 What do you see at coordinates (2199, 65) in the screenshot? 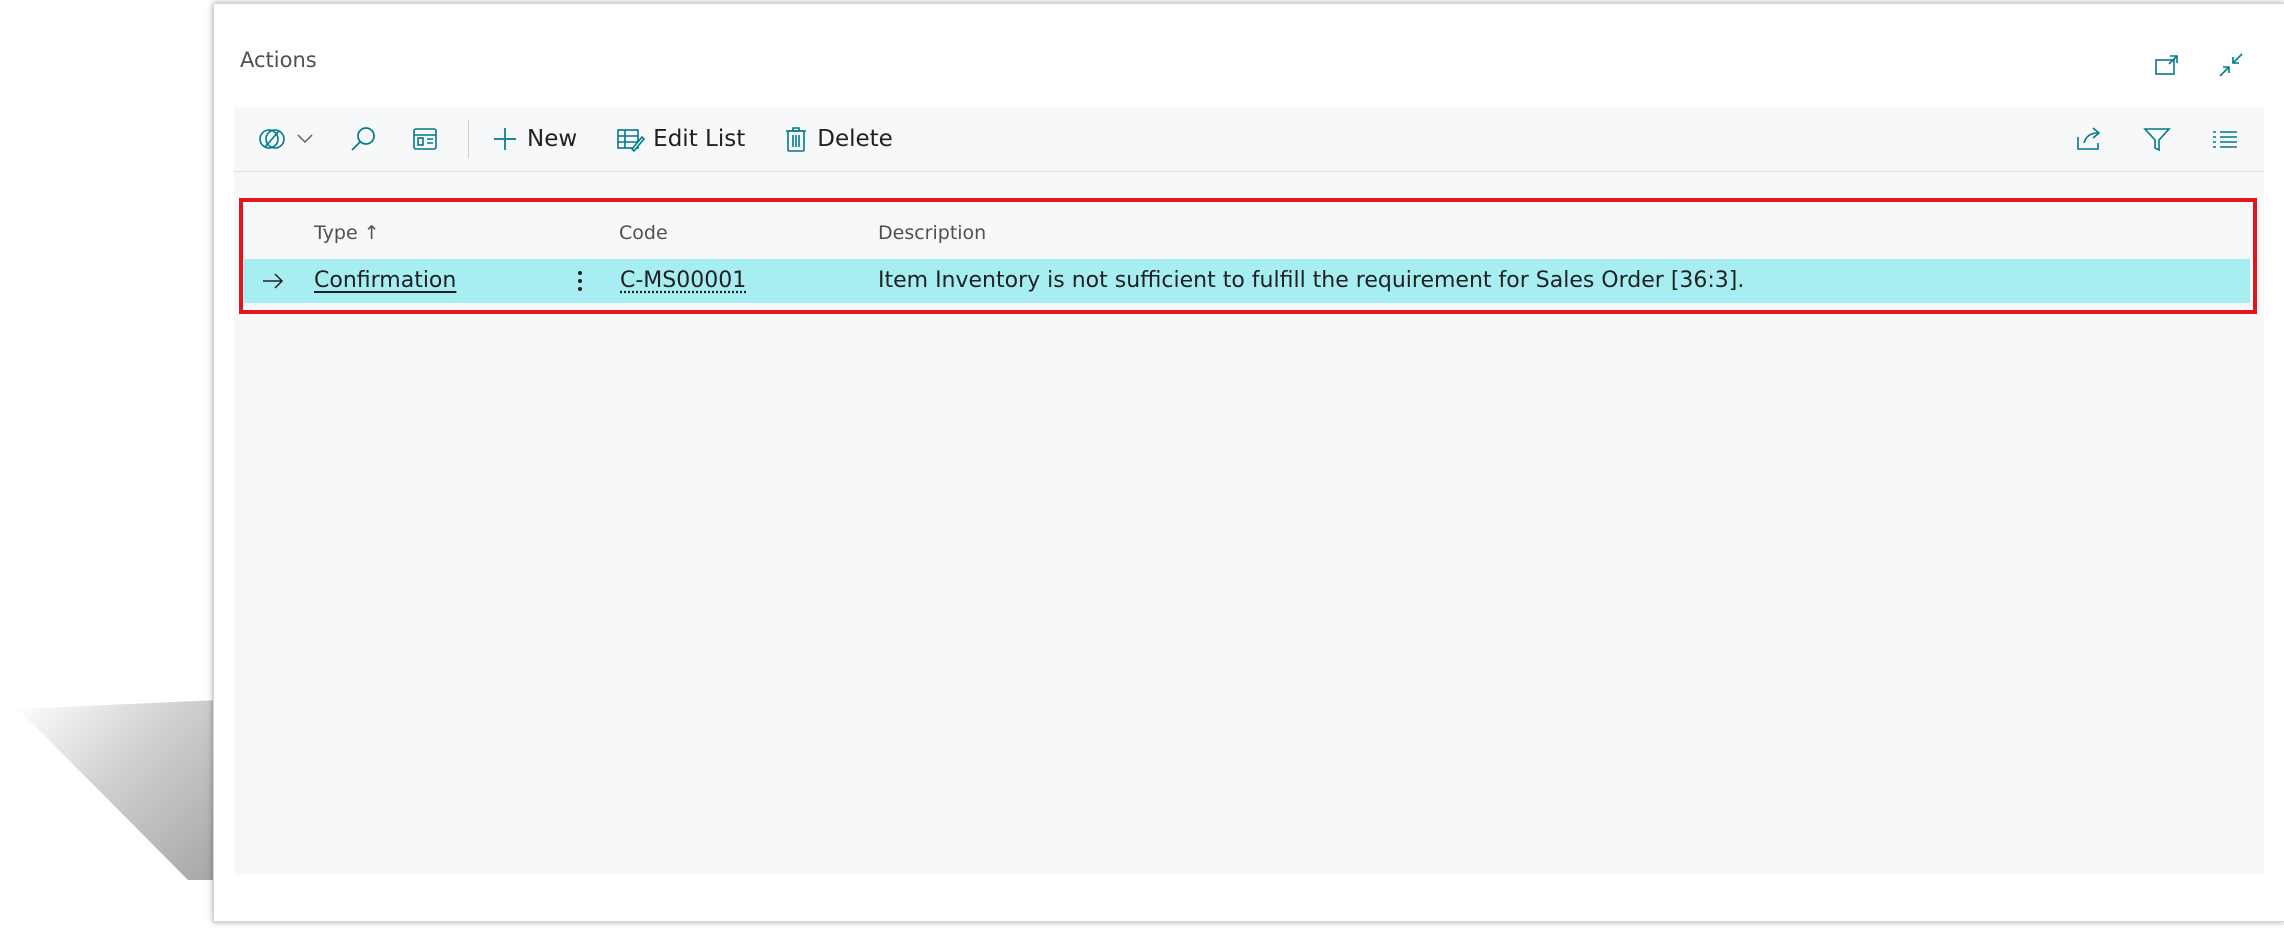
I see `panel-corner-actions` at bounding box center [2199, 65].